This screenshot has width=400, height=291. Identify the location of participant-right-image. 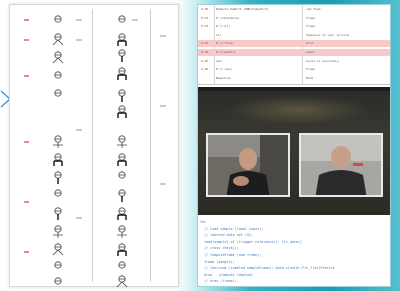
(341, 165).